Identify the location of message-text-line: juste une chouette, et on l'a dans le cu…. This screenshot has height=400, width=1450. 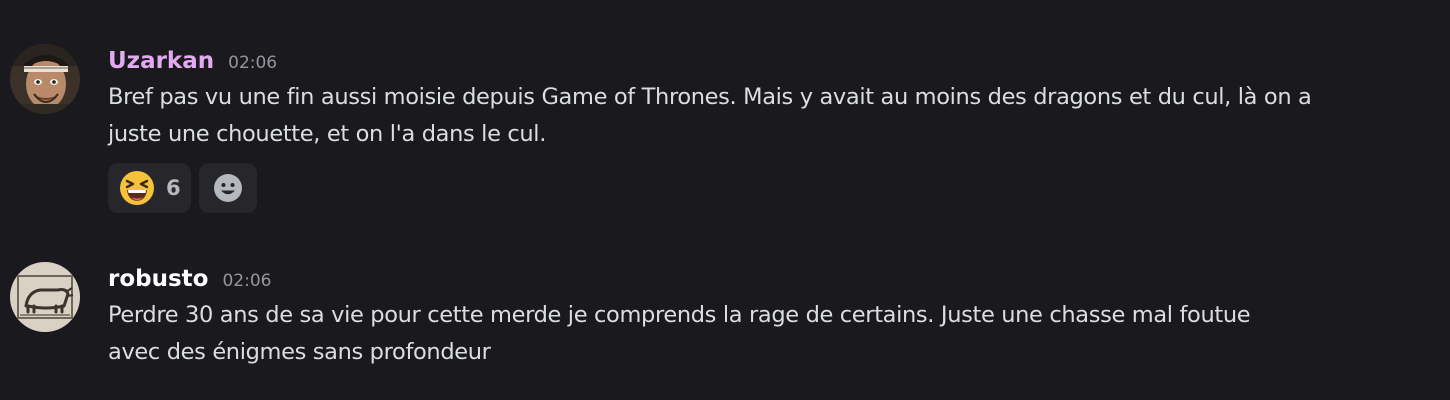
(327, 134).